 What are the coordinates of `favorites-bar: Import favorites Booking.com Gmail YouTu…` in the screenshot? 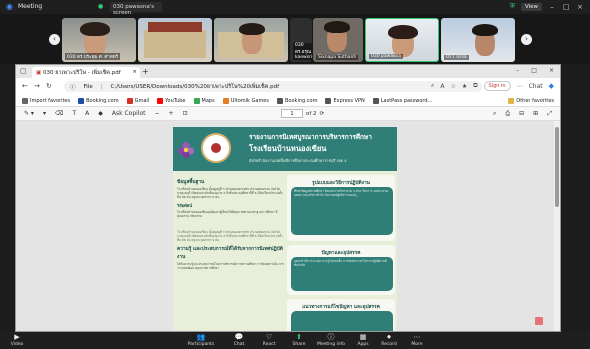 It's located at (288, 101).